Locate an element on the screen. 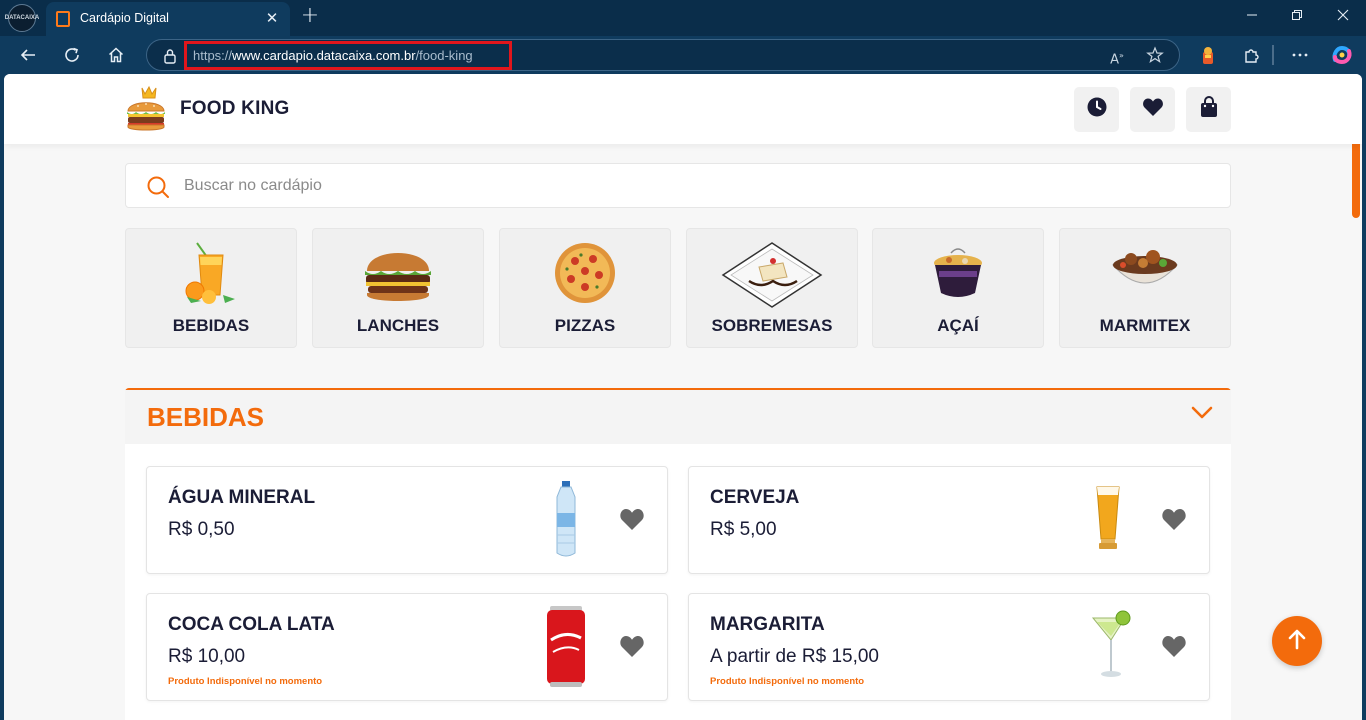 The width and height of the screenshot is (1366, 720). brand-name: FOOD KING is located at coordinates (234, 109).